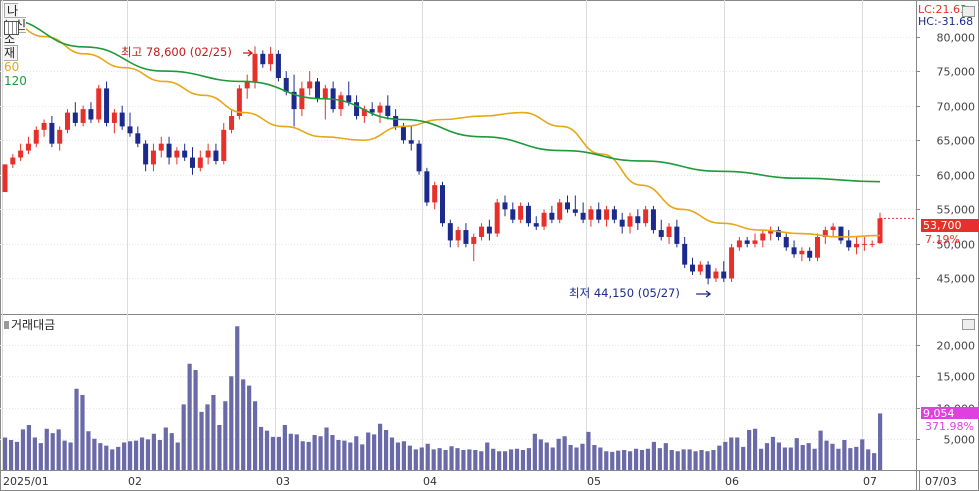 This screenshot has height=491, width=979. Describe the element at coordinates (956, 279) in the screenshot. I see `price-tick-label: 45,000` at that location.